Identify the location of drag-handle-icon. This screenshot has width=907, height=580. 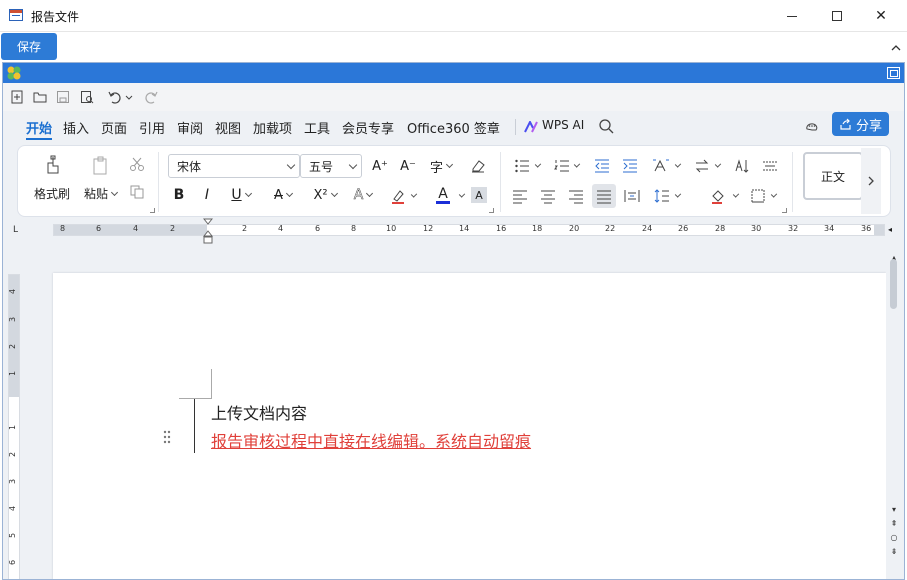
(167, 437).